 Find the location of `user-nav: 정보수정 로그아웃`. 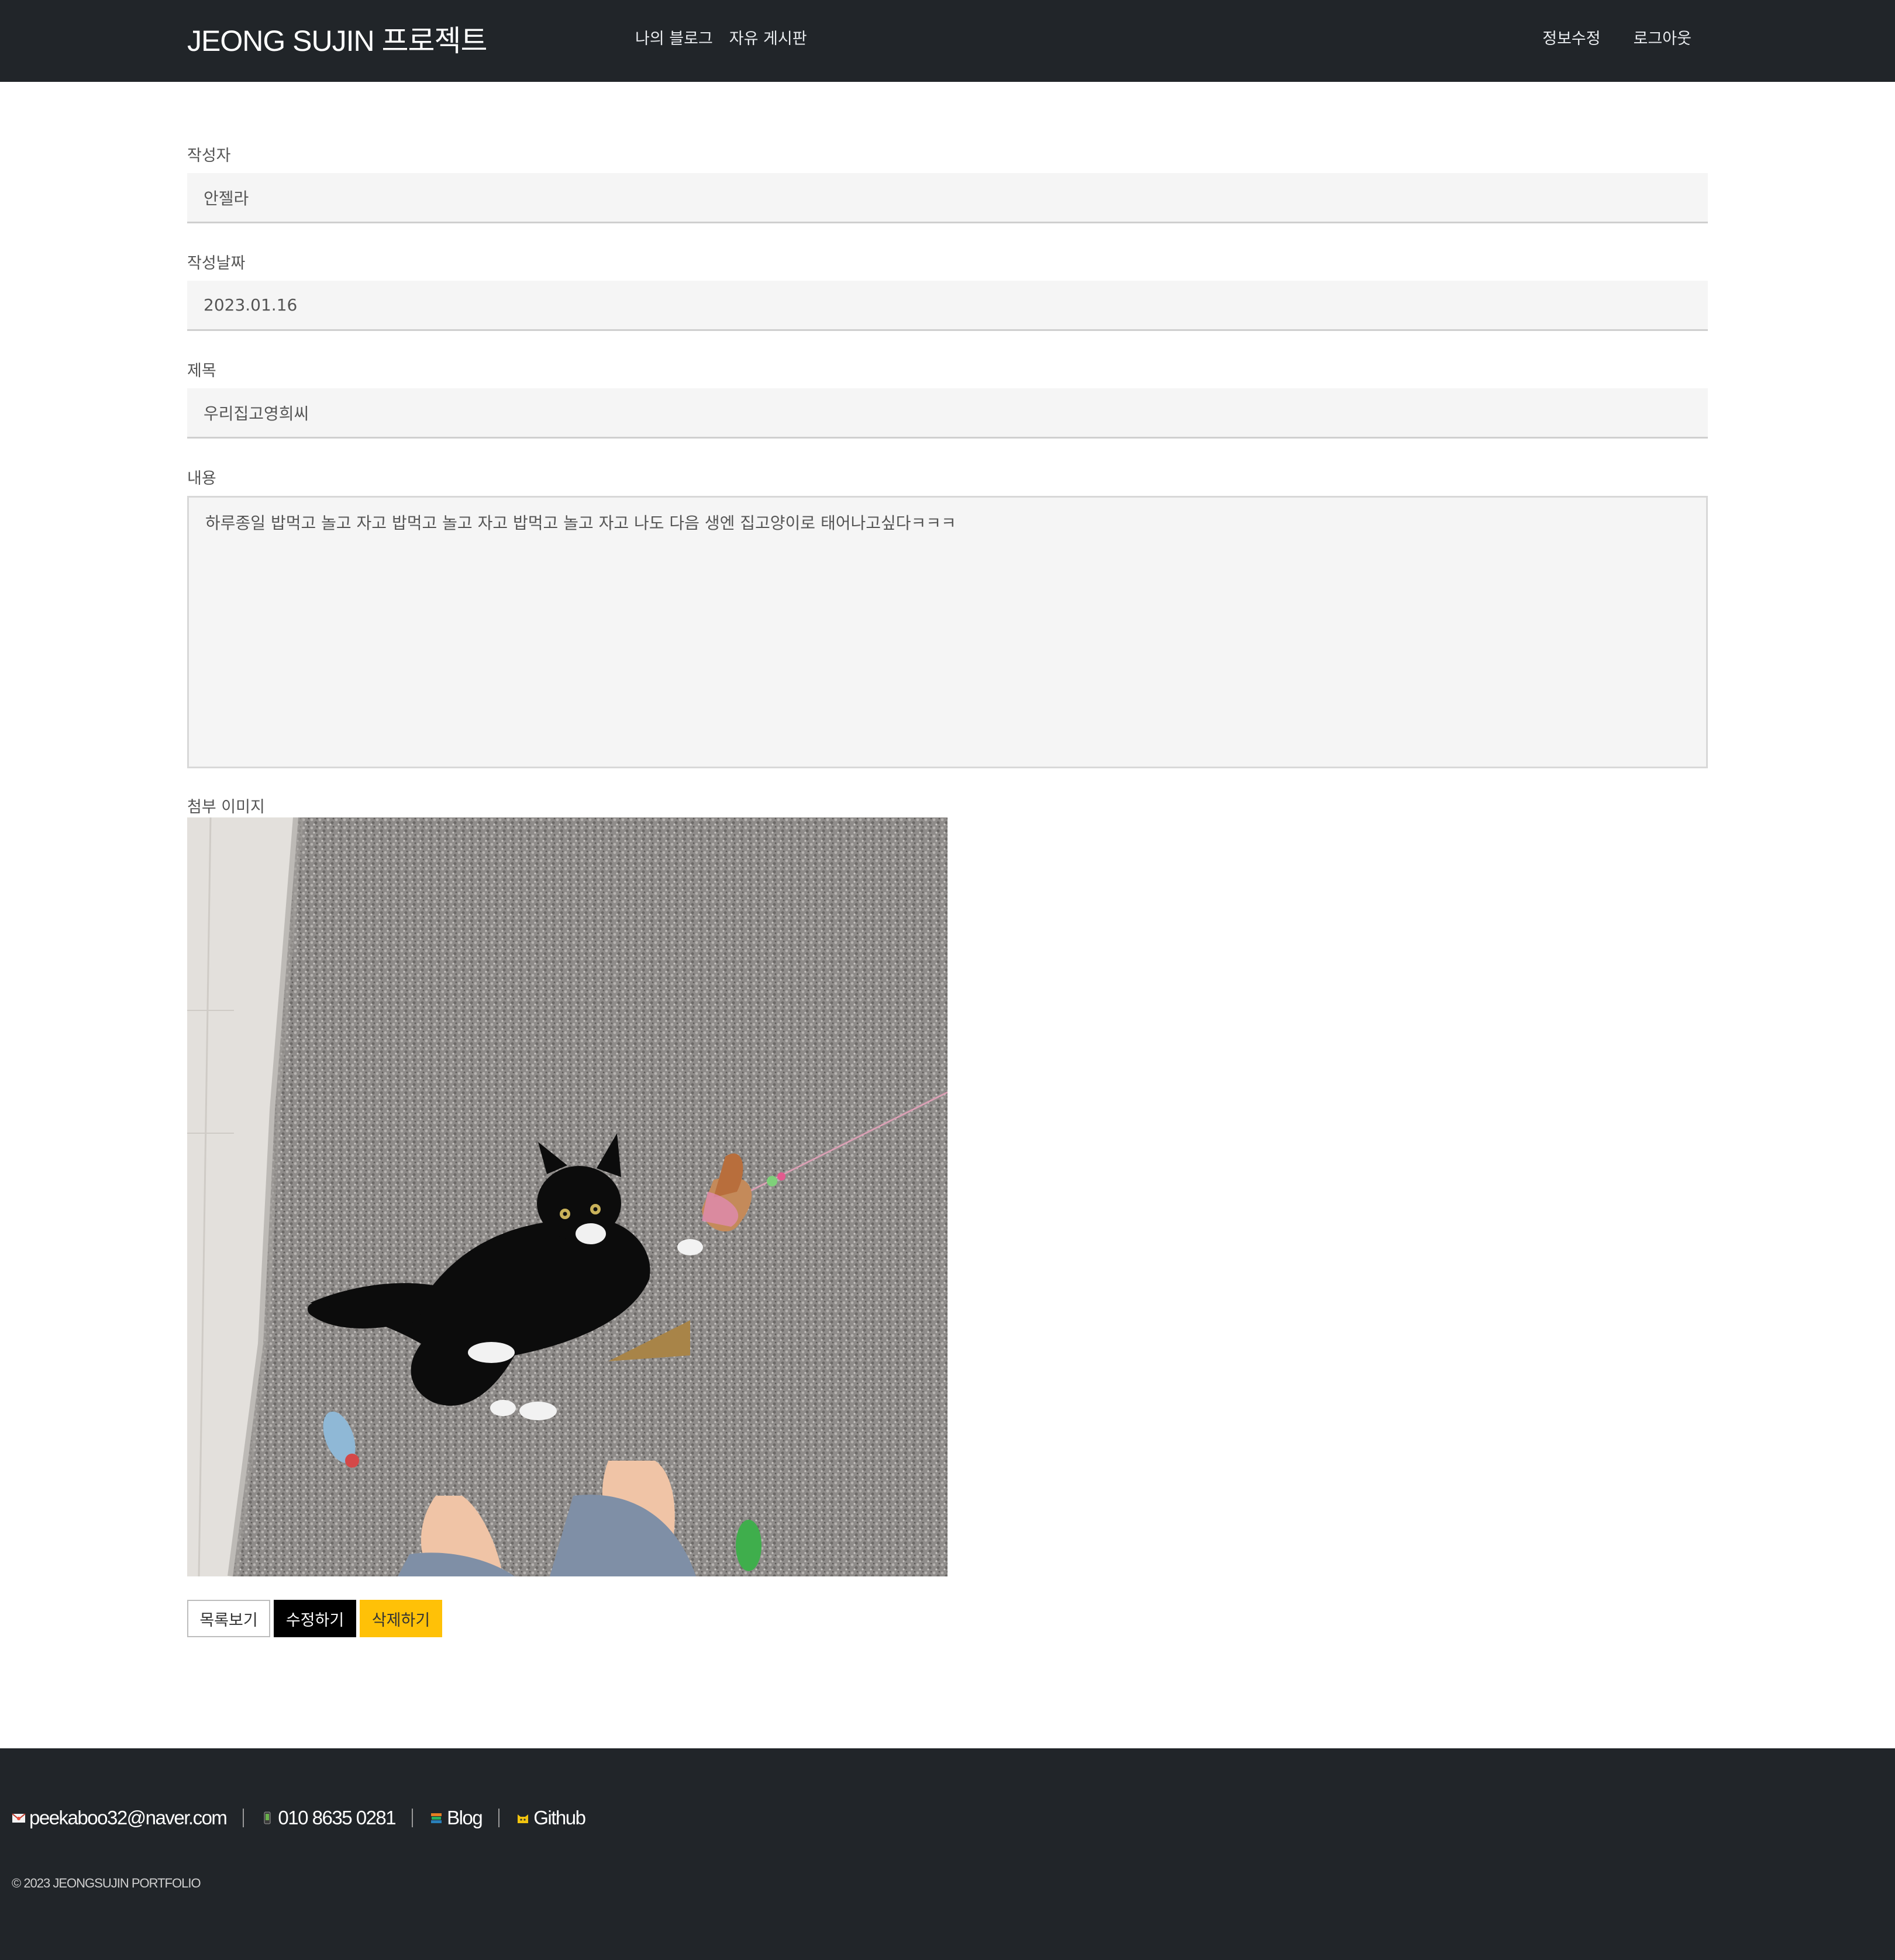

user-nav: 정보수정 로그아웃 is located at coordinates (1616, 37).